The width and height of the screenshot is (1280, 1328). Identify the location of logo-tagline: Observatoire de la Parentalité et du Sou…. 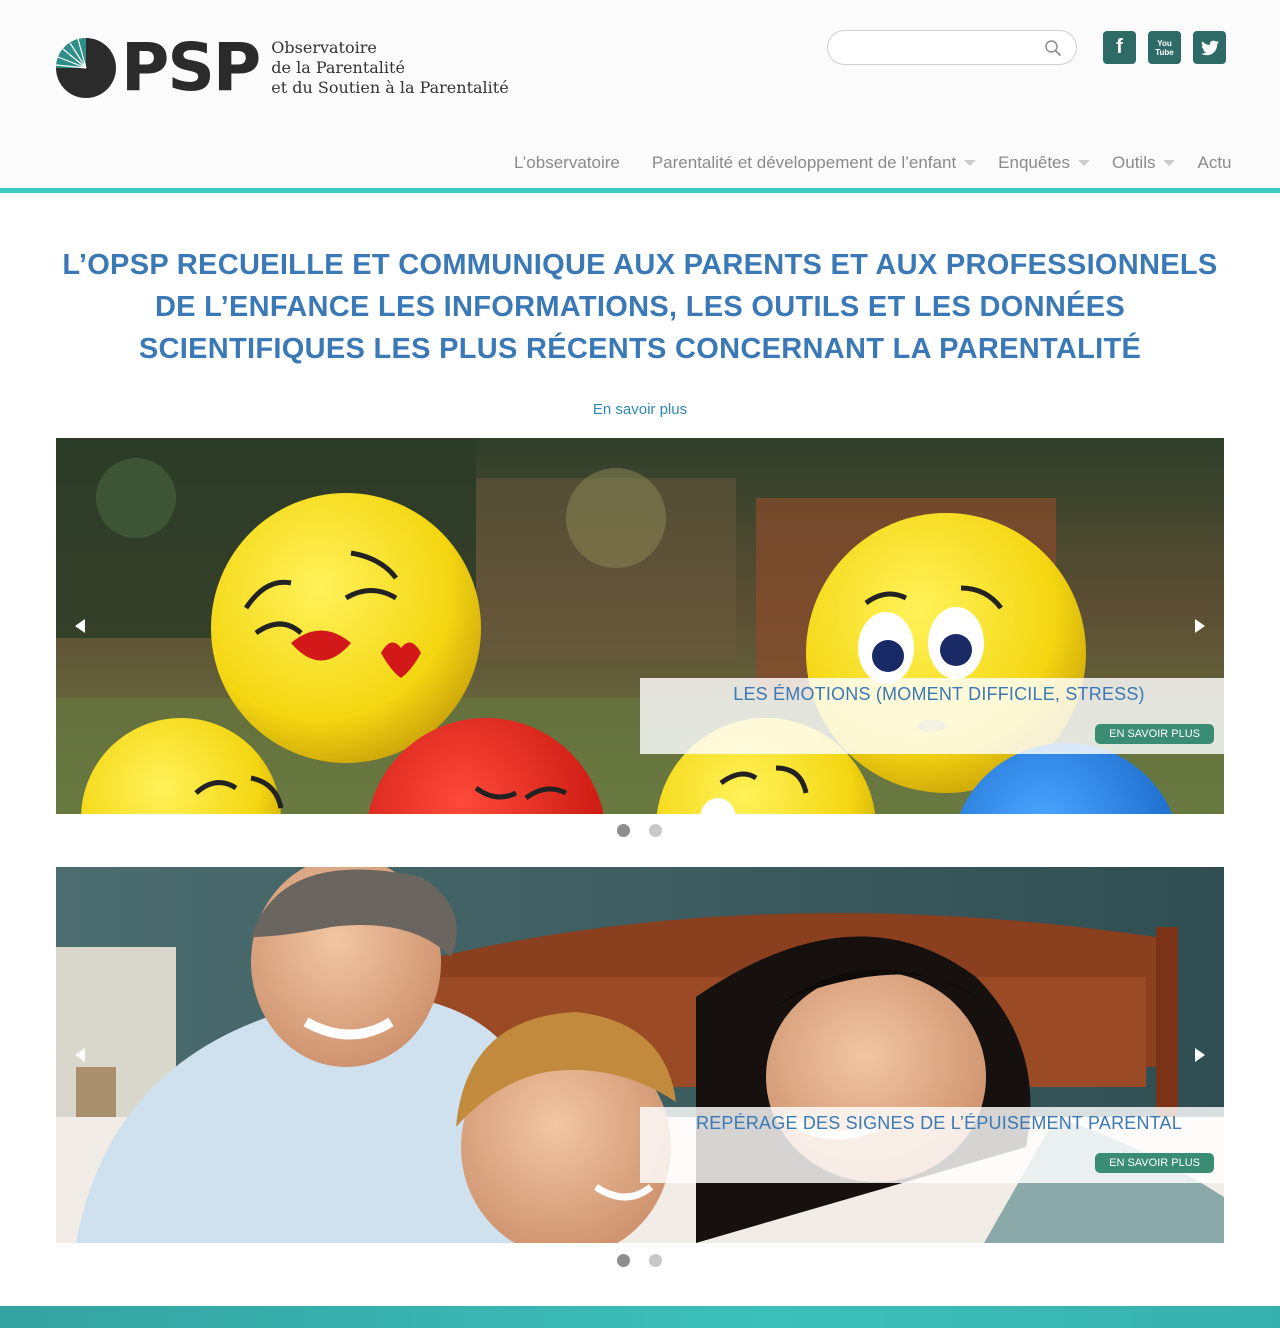
(389, 68).